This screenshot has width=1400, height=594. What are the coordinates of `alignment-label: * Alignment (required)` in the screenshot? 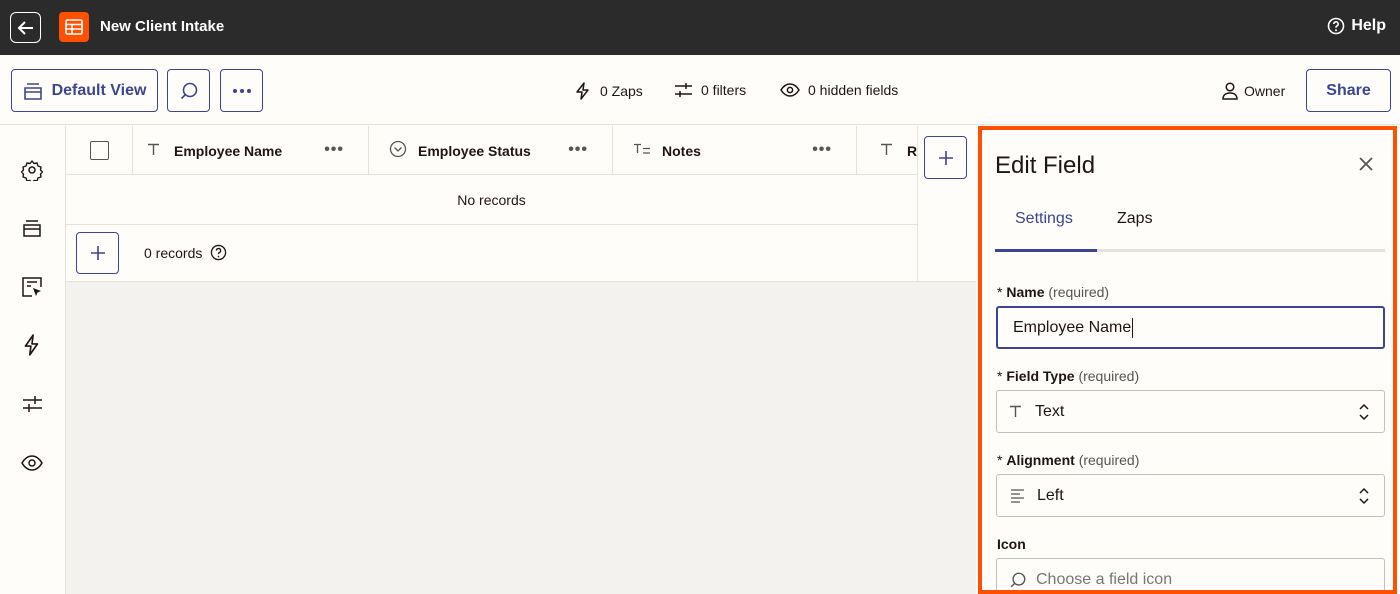 It's located at (1068, 460).